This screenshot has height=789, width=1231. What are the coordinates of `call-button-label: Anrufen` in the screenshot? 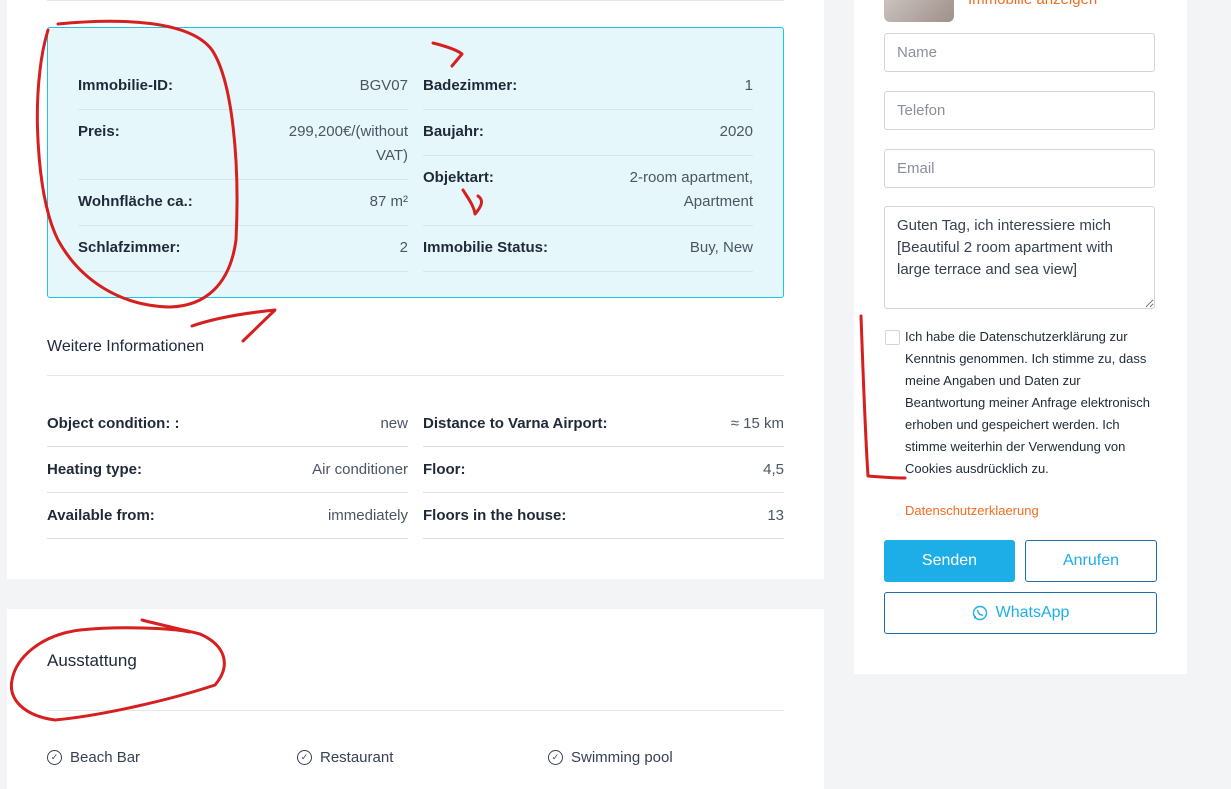 It's located at (1091, 560).